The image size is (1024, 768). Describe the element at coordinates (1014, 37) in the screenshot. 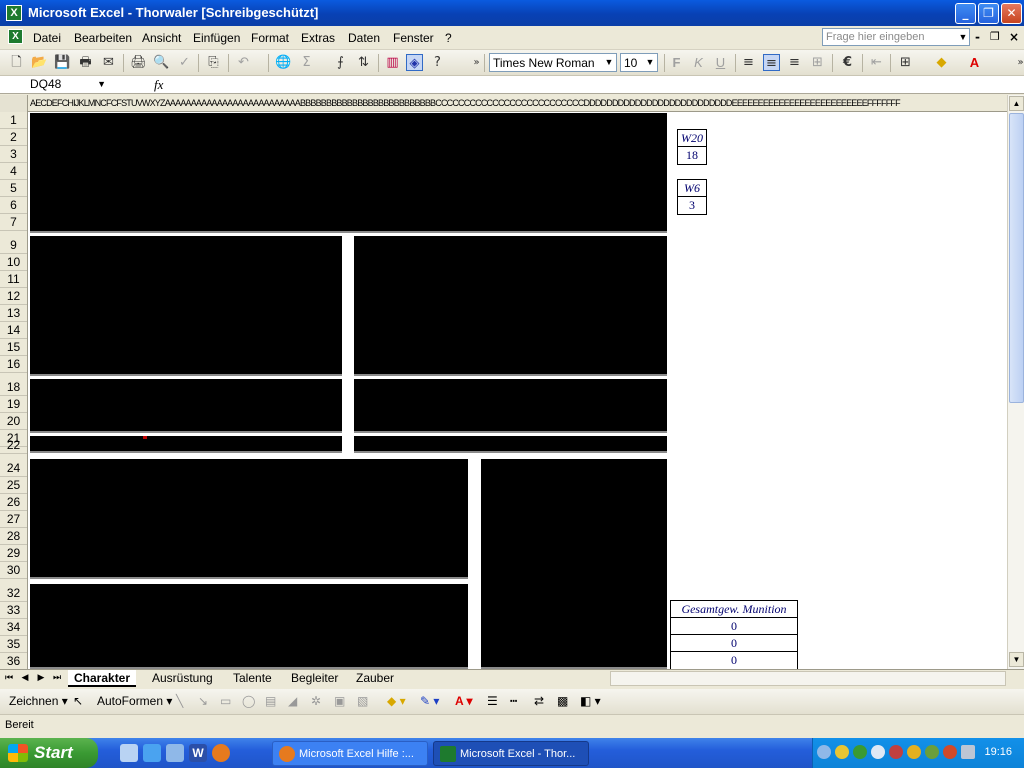

I see `workbook-close-icon: ×` at that location.